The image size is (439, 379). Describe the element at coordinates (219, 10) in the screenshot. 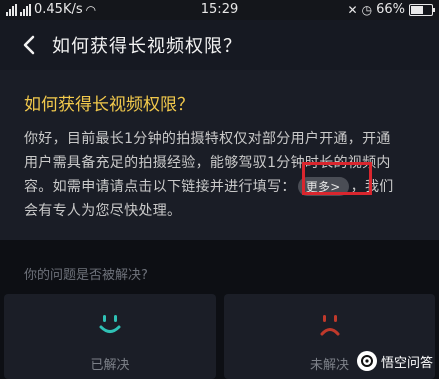

I see `status-bar: 0.45K/s ◠ 15:29 ✕ ◷ 66%` at that location.